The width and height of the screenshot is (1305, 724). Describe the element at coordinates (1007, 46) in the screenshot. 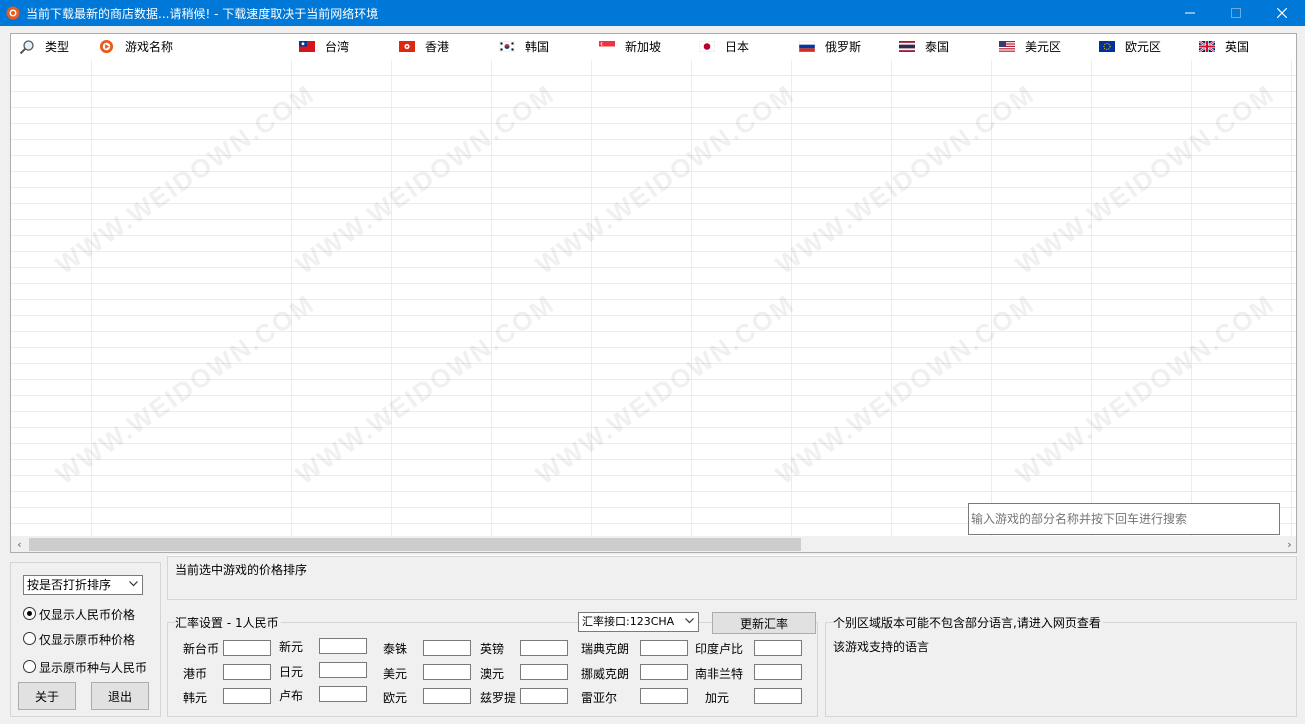

I see `flag-usa-icon` at that location.